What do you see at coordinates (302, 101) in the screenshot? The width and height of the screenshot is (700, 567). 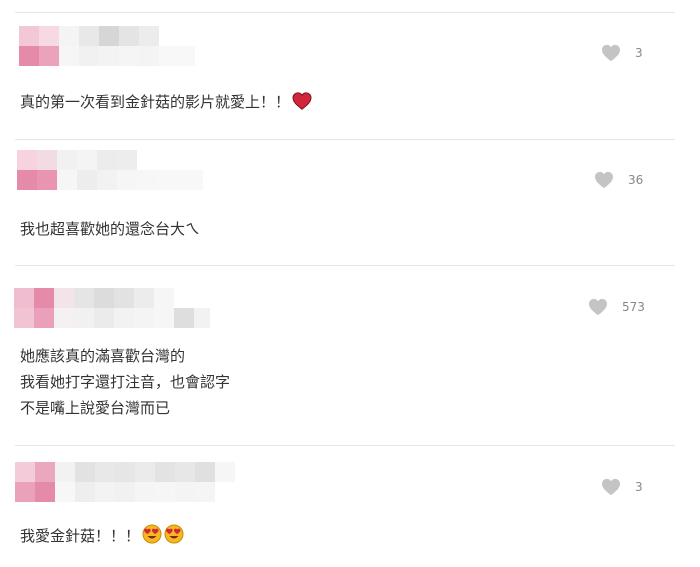 I see `red-heart-emoji-icon` at bounding box center [302, 101].